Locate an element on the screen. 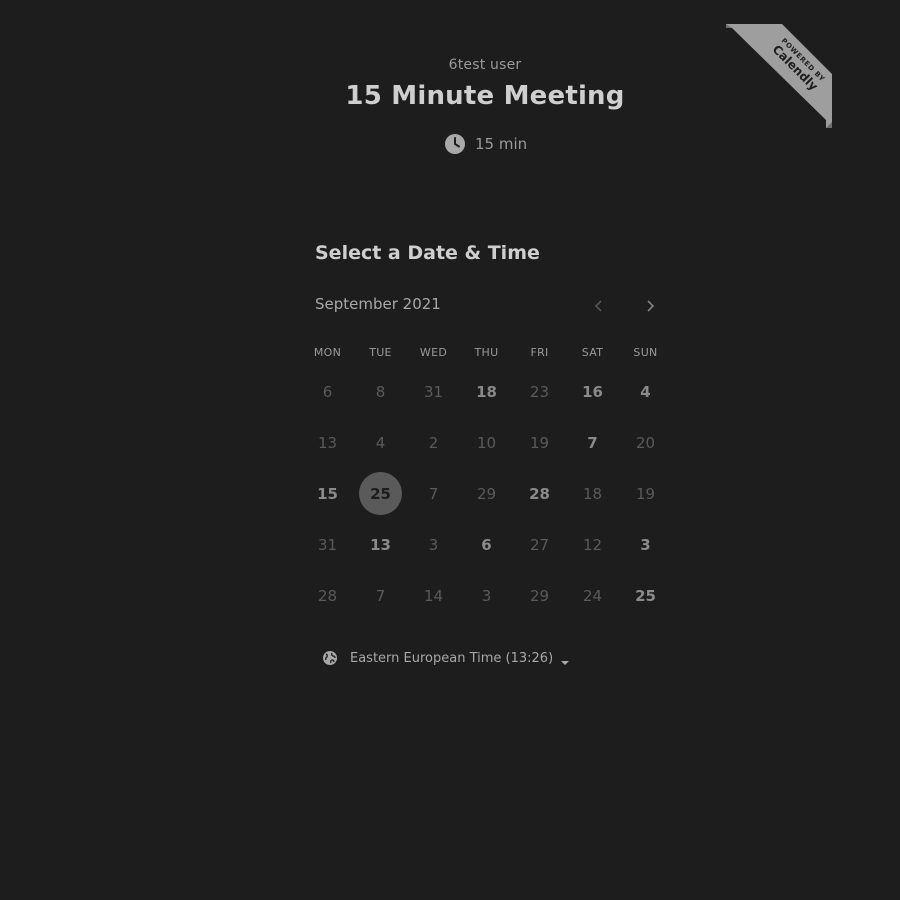  calendar-day: 12 is located at coordinates (592, 545).